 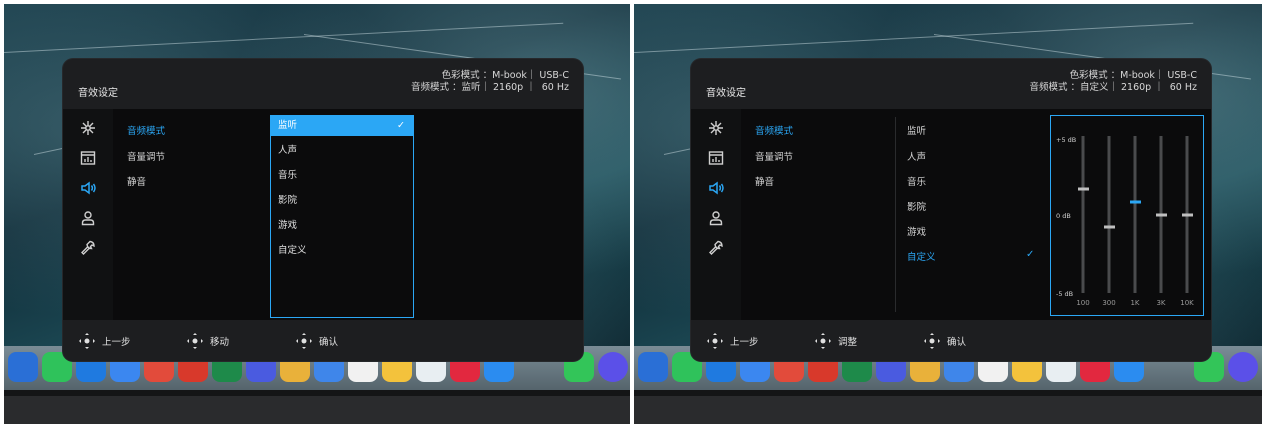 What do you see at coordinates (976, 214) in the screenshot?
I see `audio-mode-list: 监听 人声 音乐 影院 游戏 自定义 ✓` at bounding box center [976, 214].